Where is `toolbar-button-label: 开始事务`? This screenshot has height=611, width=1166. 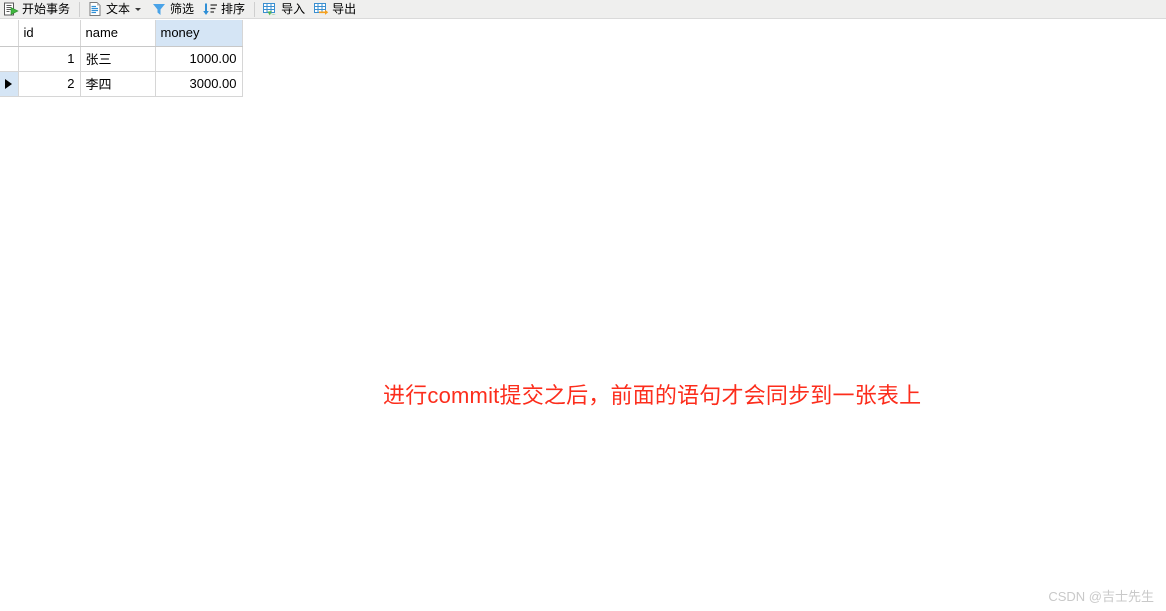 toolbar-button-label: 开始事务 is located at coordinates (46, 8).